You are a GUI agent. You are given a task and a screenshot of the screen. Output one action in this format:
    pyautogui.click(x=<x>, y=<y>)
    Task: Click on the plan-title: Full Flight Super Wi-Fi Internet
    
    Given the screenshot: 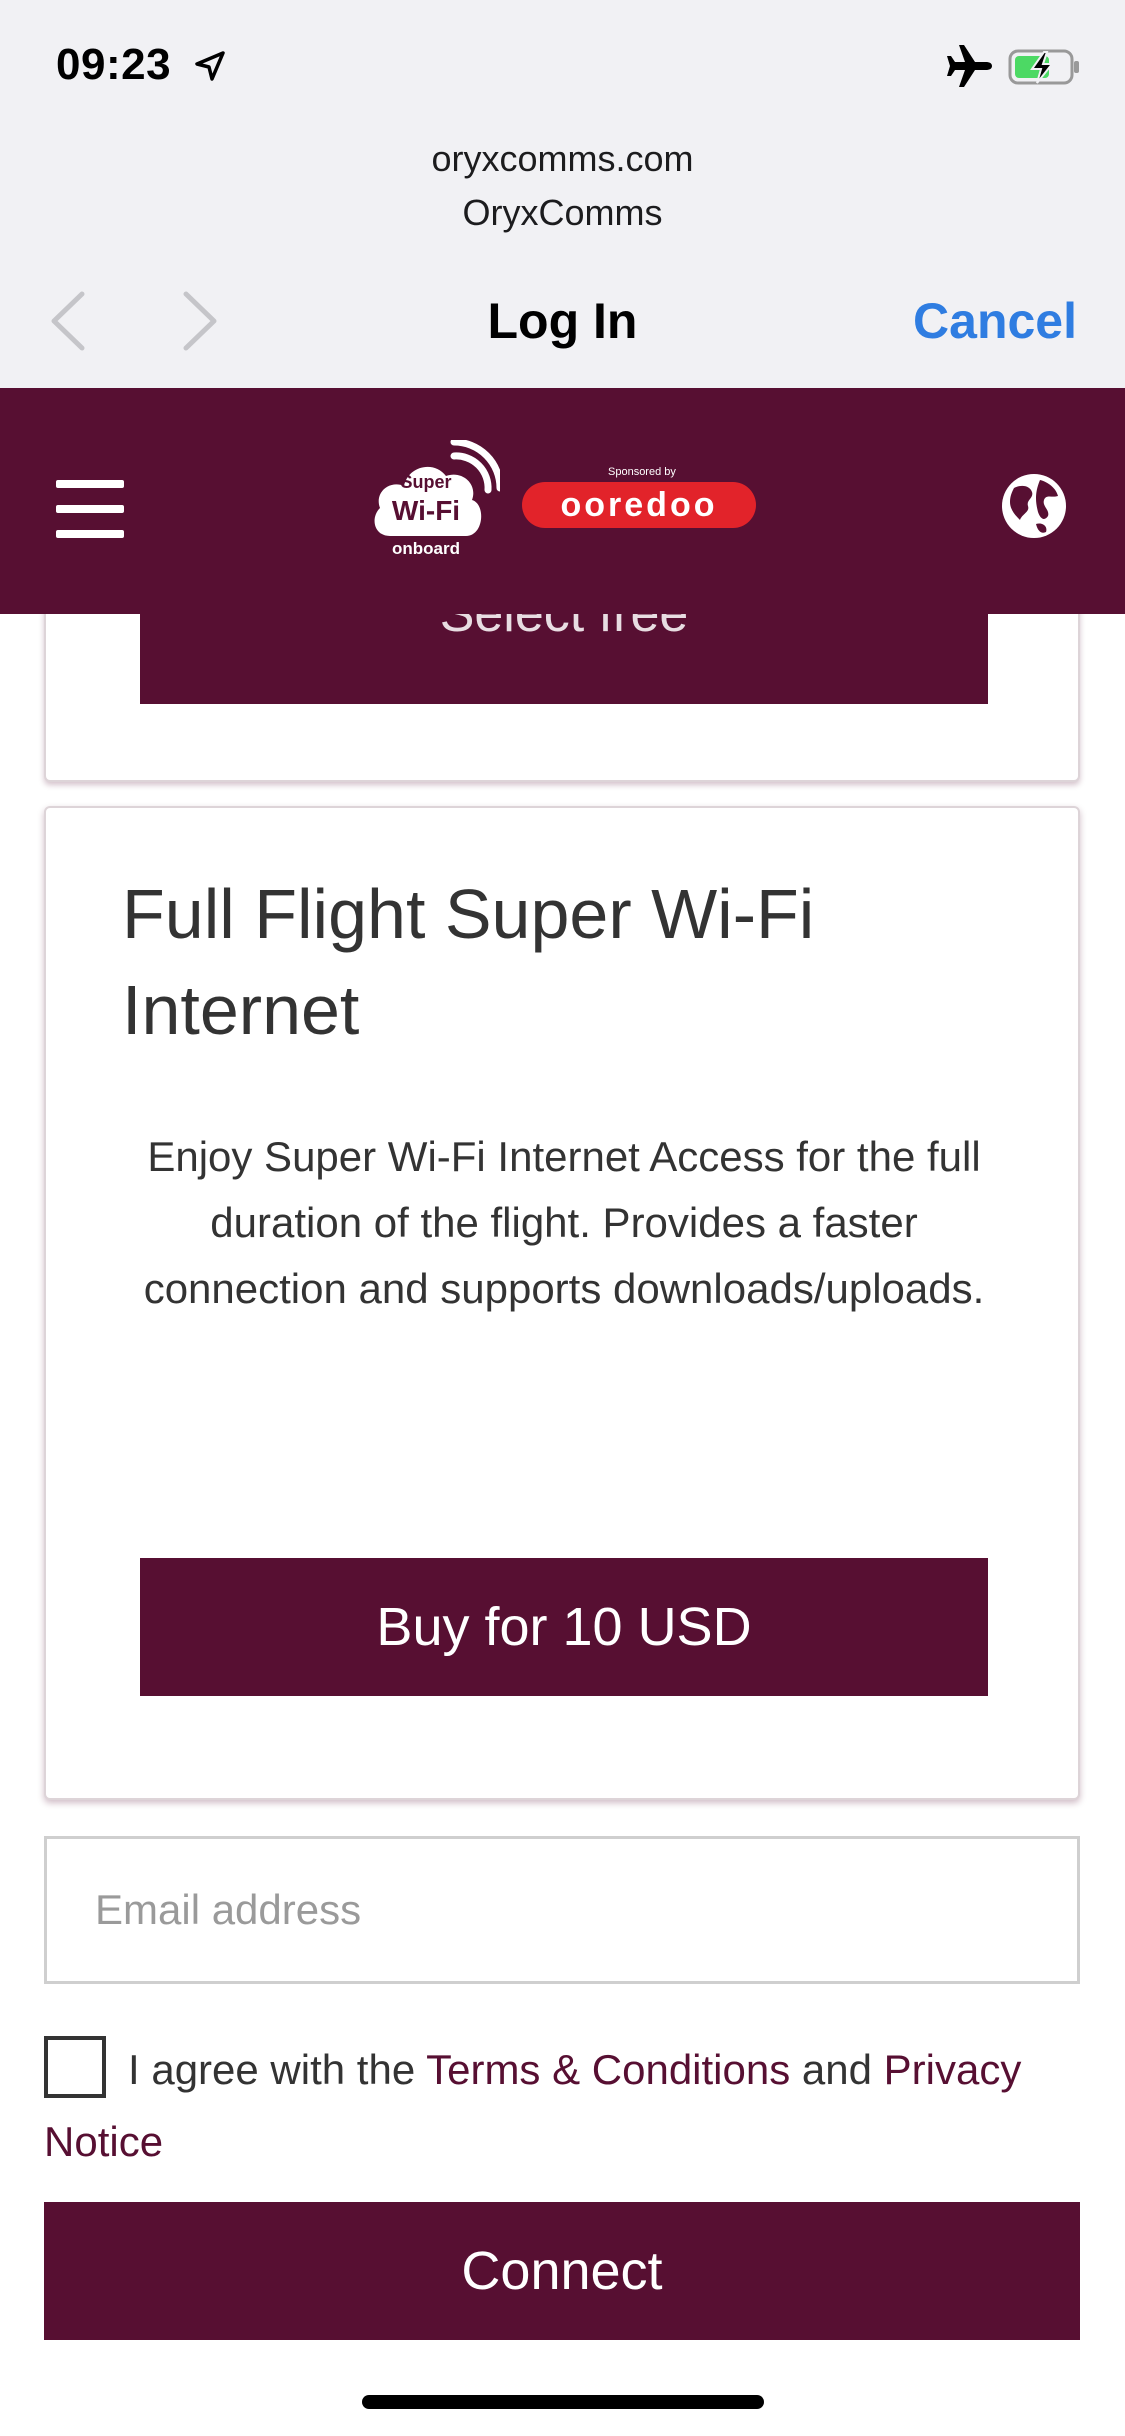 What is the action you would take?
    pyautogui.click(x=468, y=962)
    